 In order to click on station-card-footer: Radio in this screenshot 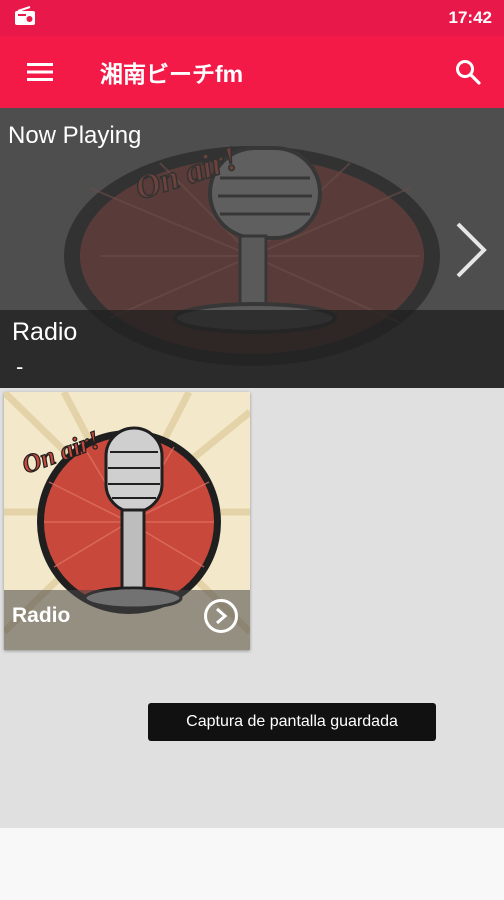, I will do `click(127, 620)`.